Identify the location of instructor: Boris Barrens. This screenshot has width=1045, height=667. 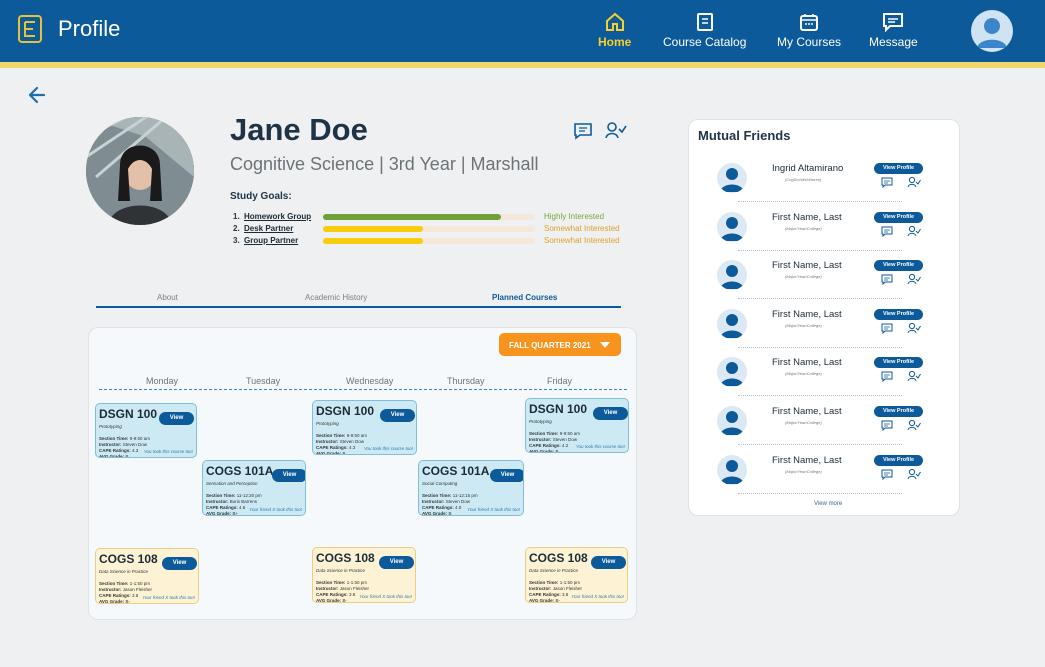
(243, 501).